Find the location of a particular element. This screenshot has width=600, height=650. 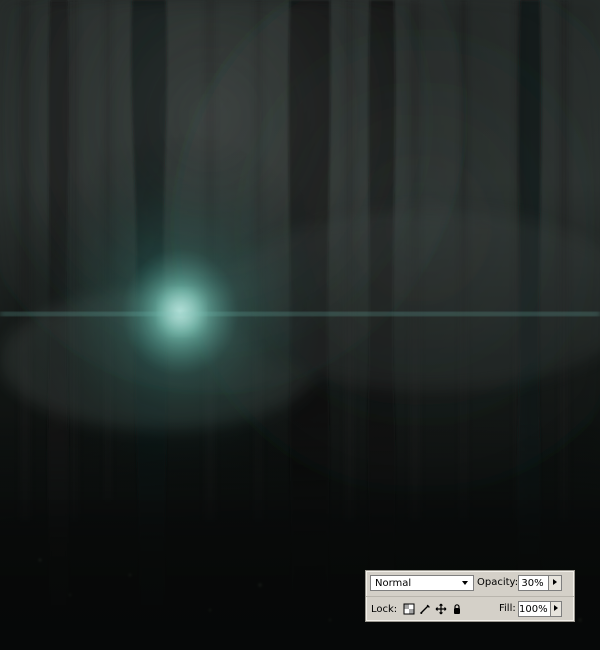

blend-mode-select: Normal is located at coordinates (422, 583).